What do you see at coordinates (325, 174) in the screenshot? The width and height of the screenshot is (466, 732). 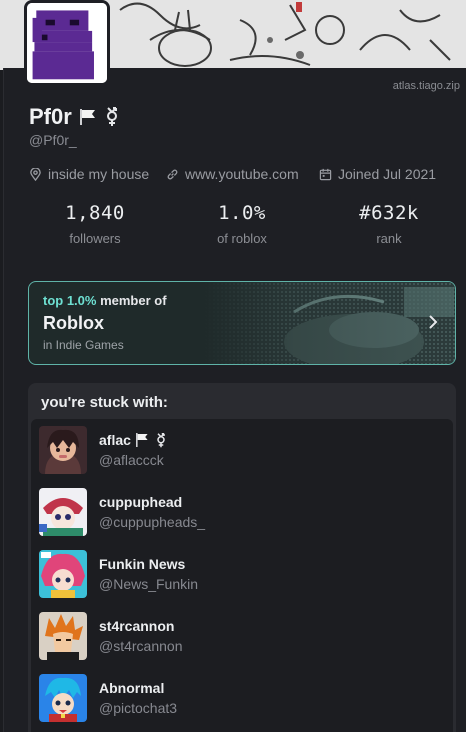 I see `calendar-icon` at bounding box center [325, 174].